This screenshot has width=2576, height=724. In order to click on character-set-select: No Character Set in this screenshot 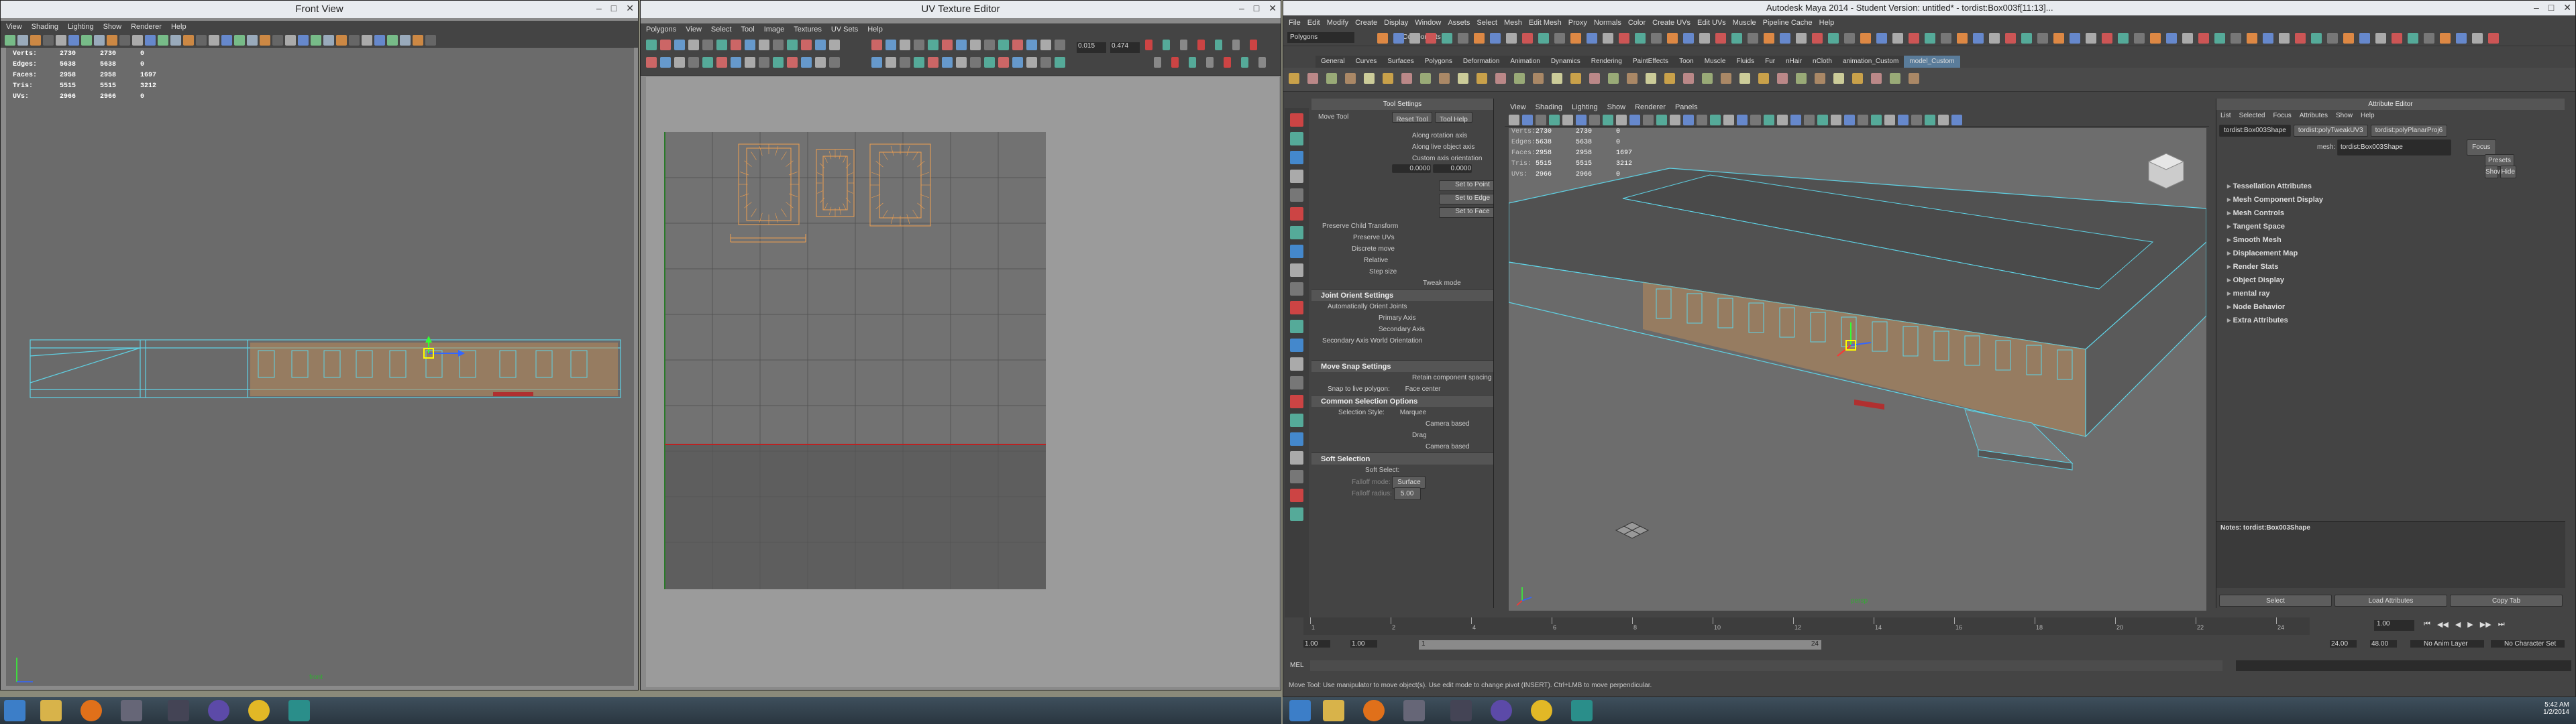, I will do `click(2528, 644)`.